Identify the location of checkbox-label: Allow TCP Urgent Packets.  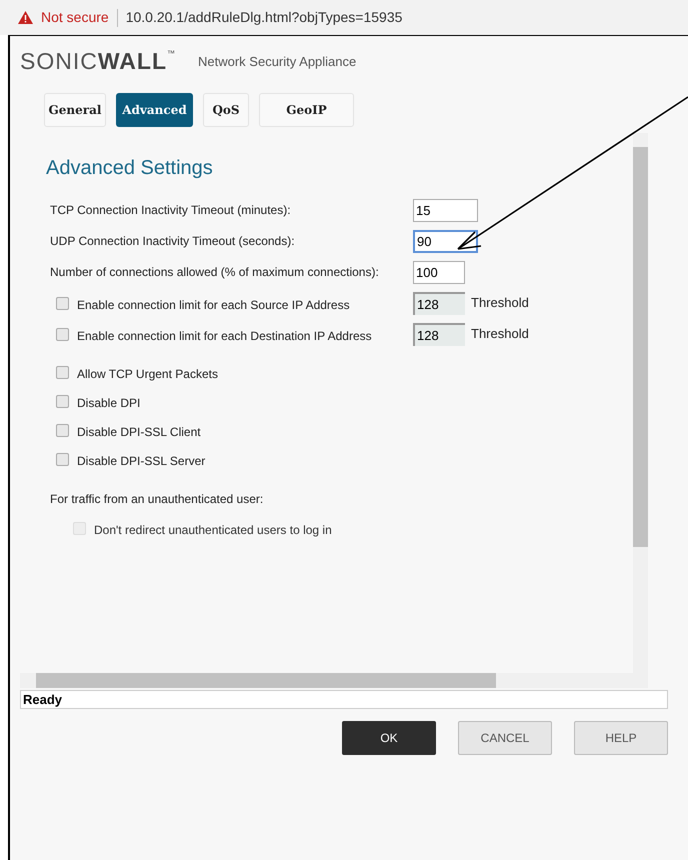
(147, 374).